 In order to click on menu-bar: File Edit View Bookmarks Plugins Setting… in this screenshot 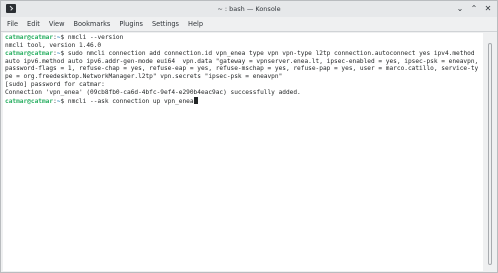, I will do `click(249, 24)`.